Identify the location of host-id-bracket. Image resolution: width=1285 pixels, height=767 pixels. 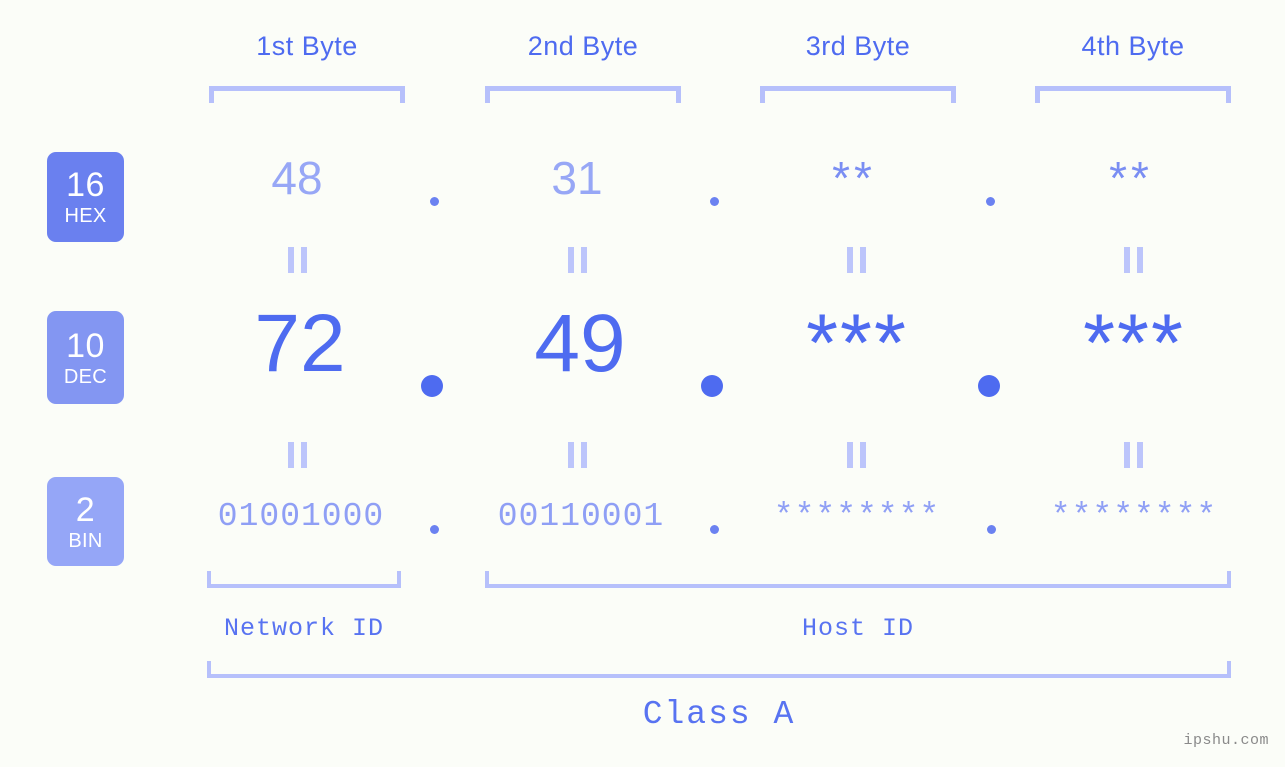
(858, 579).